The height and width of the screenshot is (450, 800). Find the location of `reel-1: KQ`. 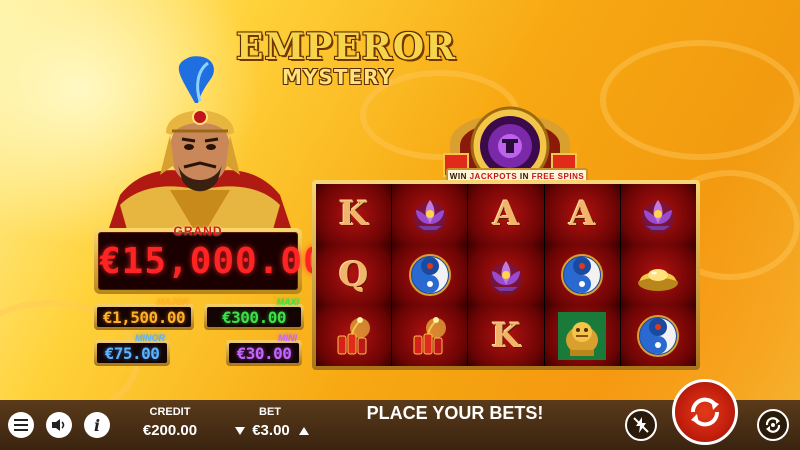

reel-1: KQ is located at coordinates (354, 275).